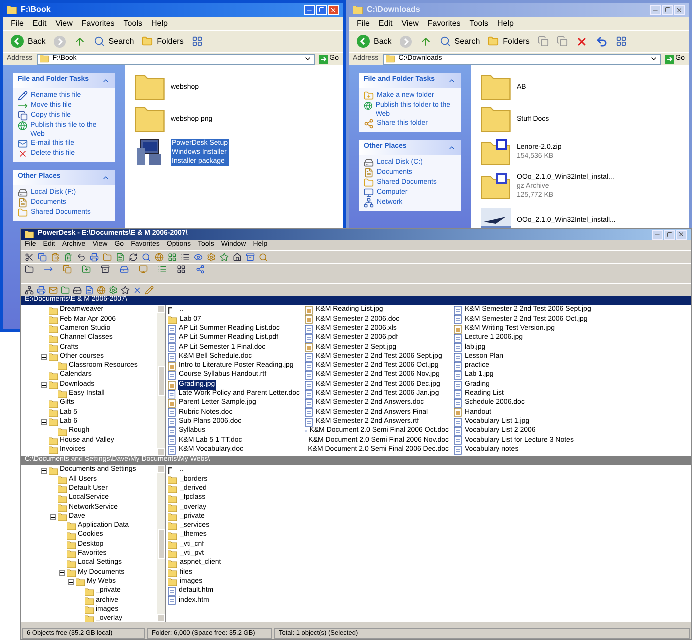  Describe the element at coordinates (36, 10) in the screenshot. I see `window-title: F:\Book` at that location.